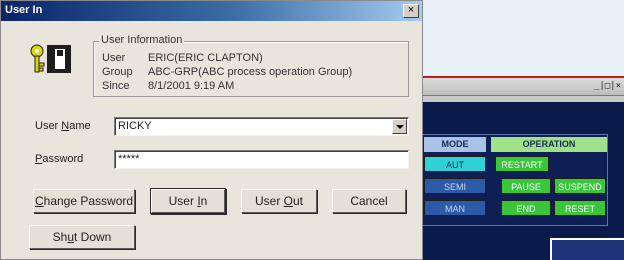 The image size is (624, 260). I want to click on username-label-pre: User, so click(48, 126).